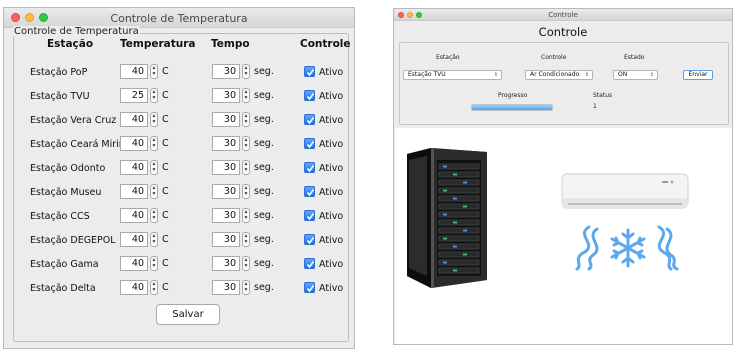 This screenshot has height=356, width=742. I want to click on station-row: Estação Delta 40 ▲ ▼ C 30 ▲ ▼ seg. Ativo, so click(179, 289).